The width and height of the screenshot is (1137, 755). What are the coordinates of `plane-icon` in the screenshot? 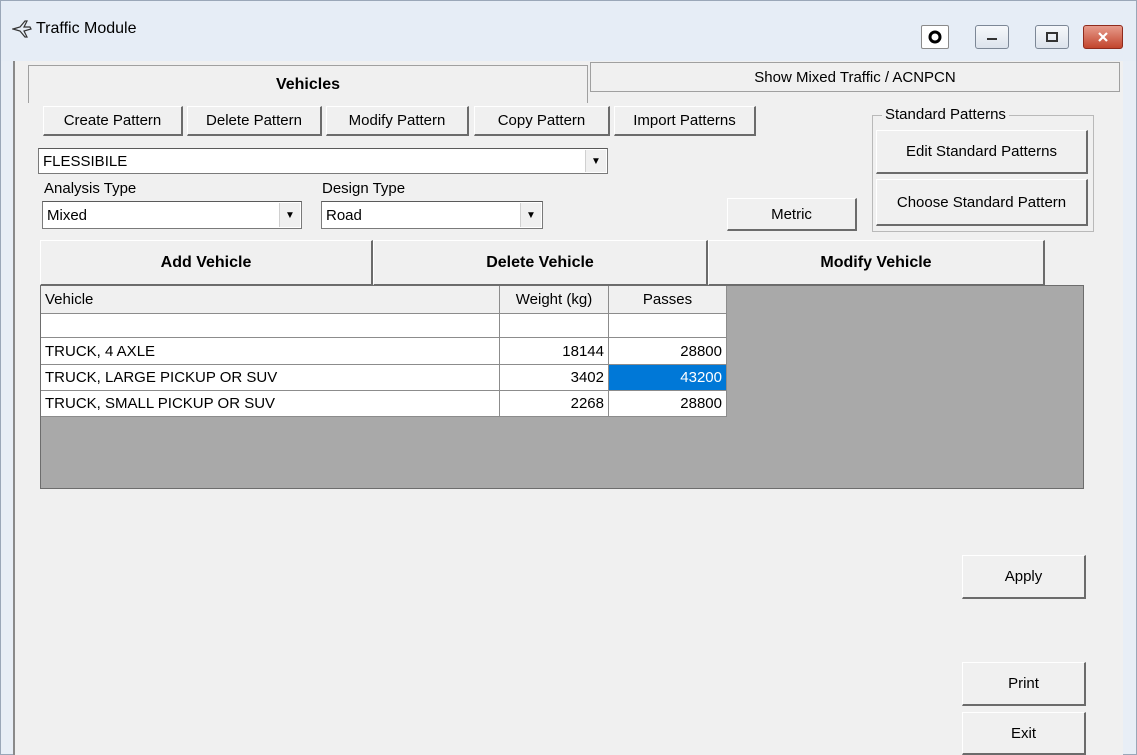 It's located at (21, 29).